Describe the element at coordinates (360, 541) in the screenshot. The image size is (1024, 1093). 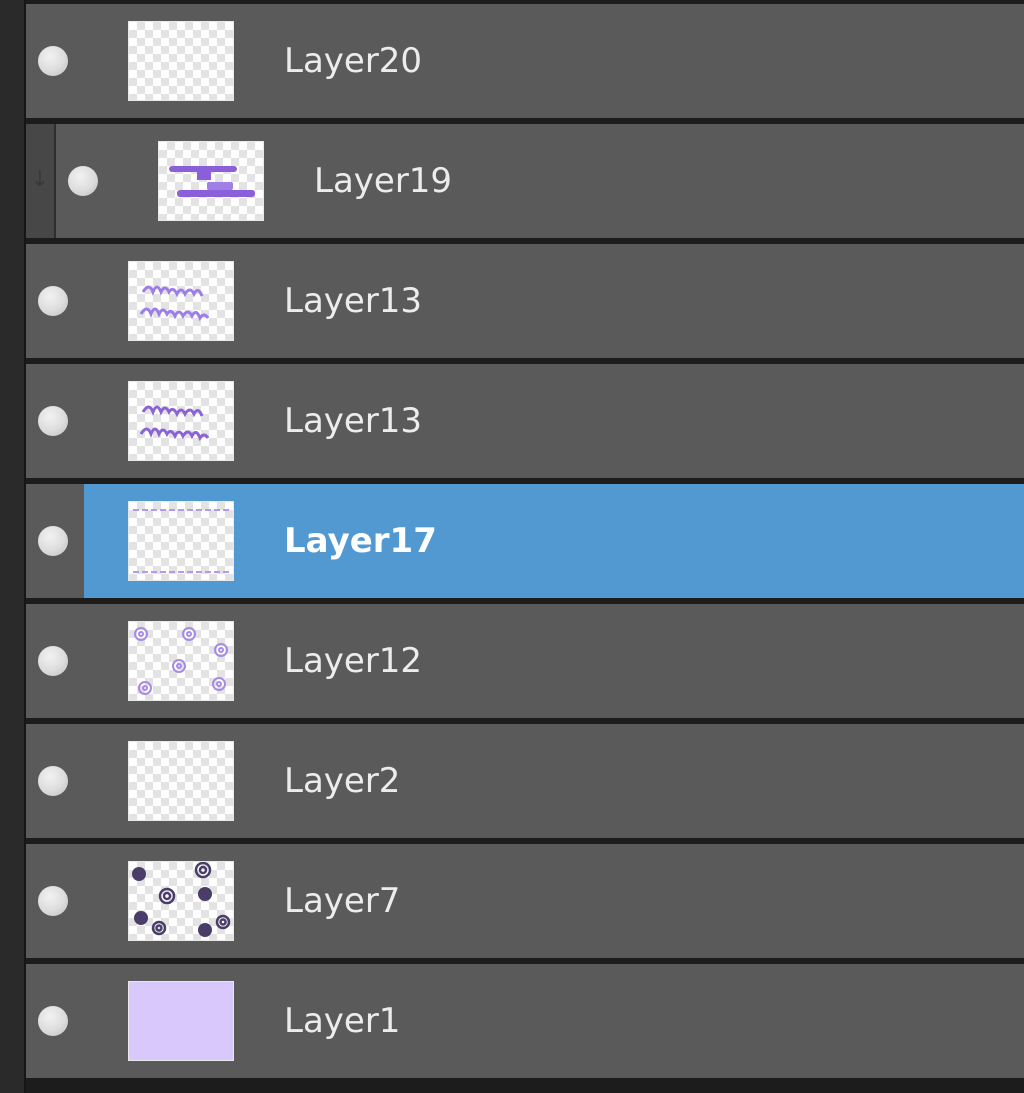
I see `layer-name: Layer17` at that location.